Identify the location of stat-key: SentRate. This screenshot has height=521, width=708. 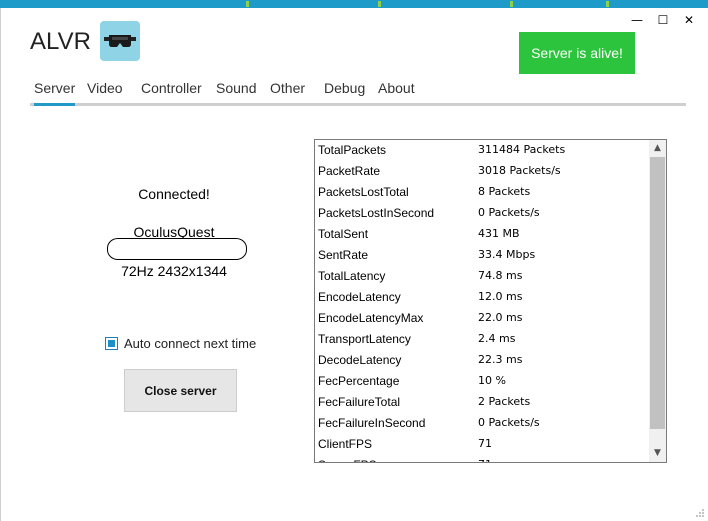
(343, 255).